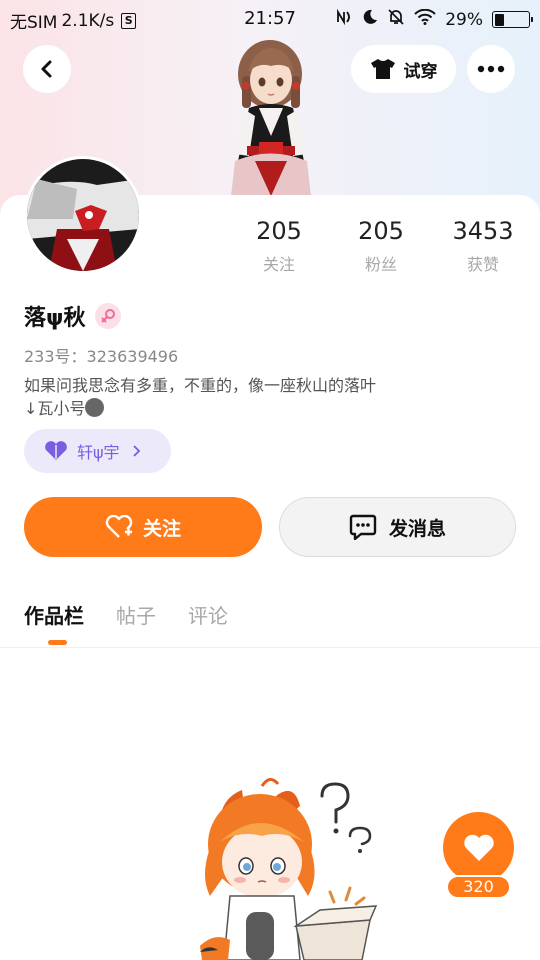 The image size is (540, 960). I want to click on battery-fill, so click(499, 19).